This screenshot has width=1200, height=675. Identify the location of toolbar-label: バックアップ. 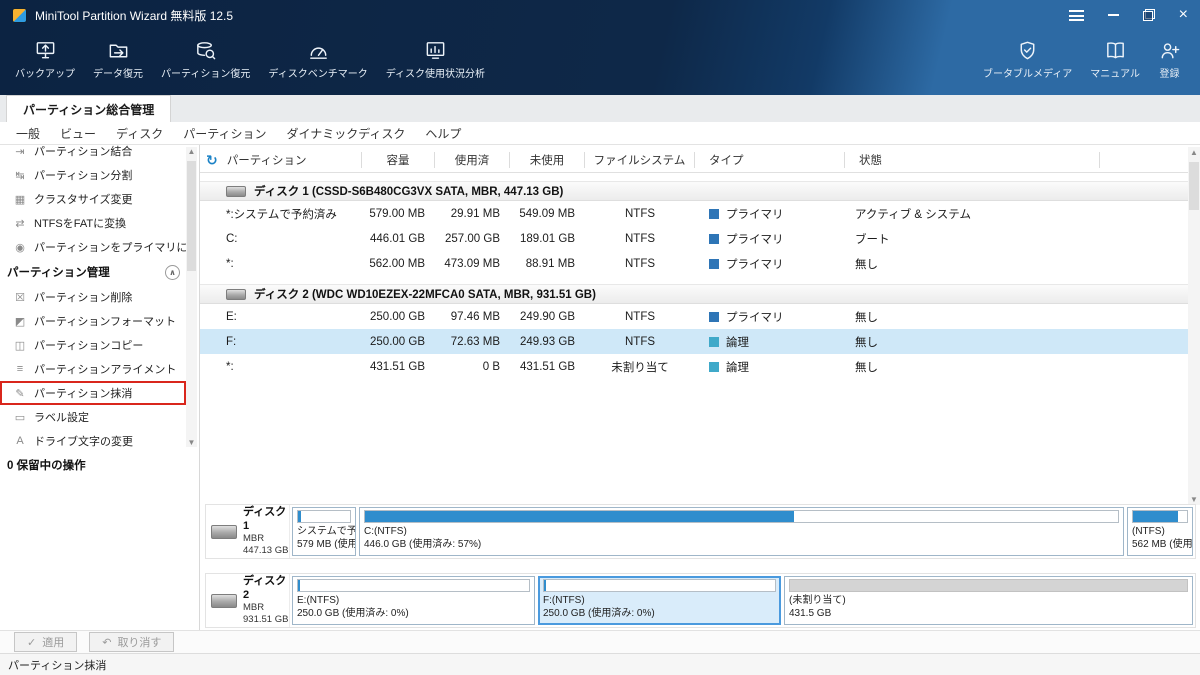
(45, 74).